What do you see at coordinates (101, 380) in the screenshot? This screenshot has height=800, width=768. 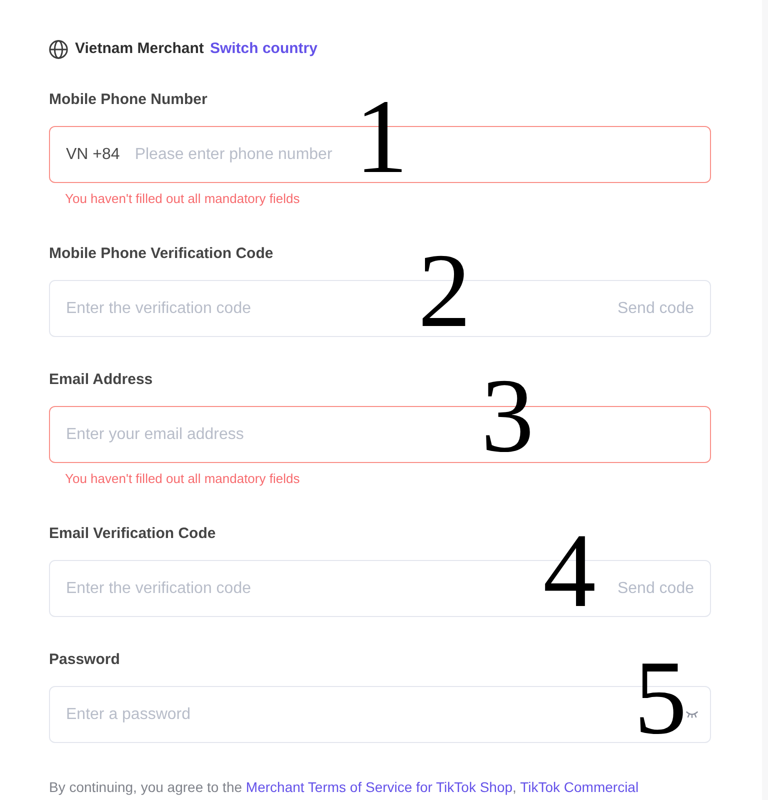 I see `field-label: Email Address` at bounding box center [101, 380].